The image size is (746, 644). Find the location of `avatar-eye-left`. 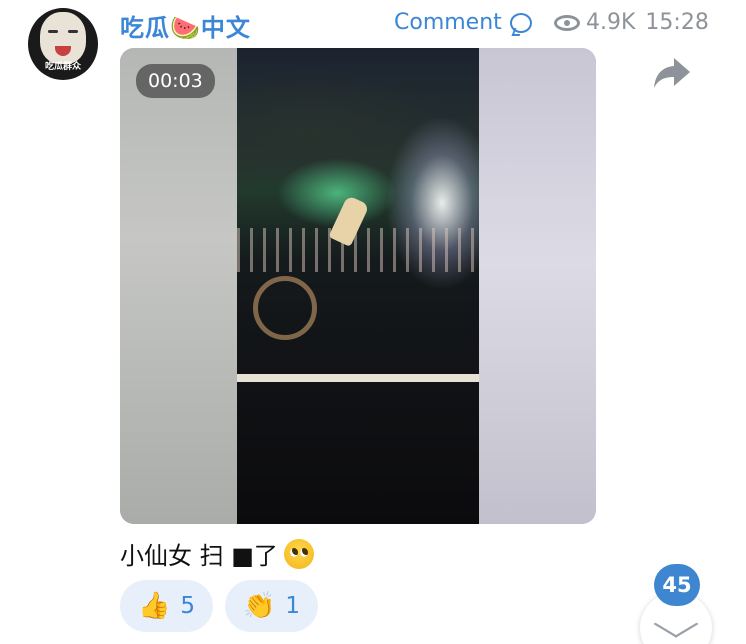

avatar-eye-left is located at coordinates (53, 31).